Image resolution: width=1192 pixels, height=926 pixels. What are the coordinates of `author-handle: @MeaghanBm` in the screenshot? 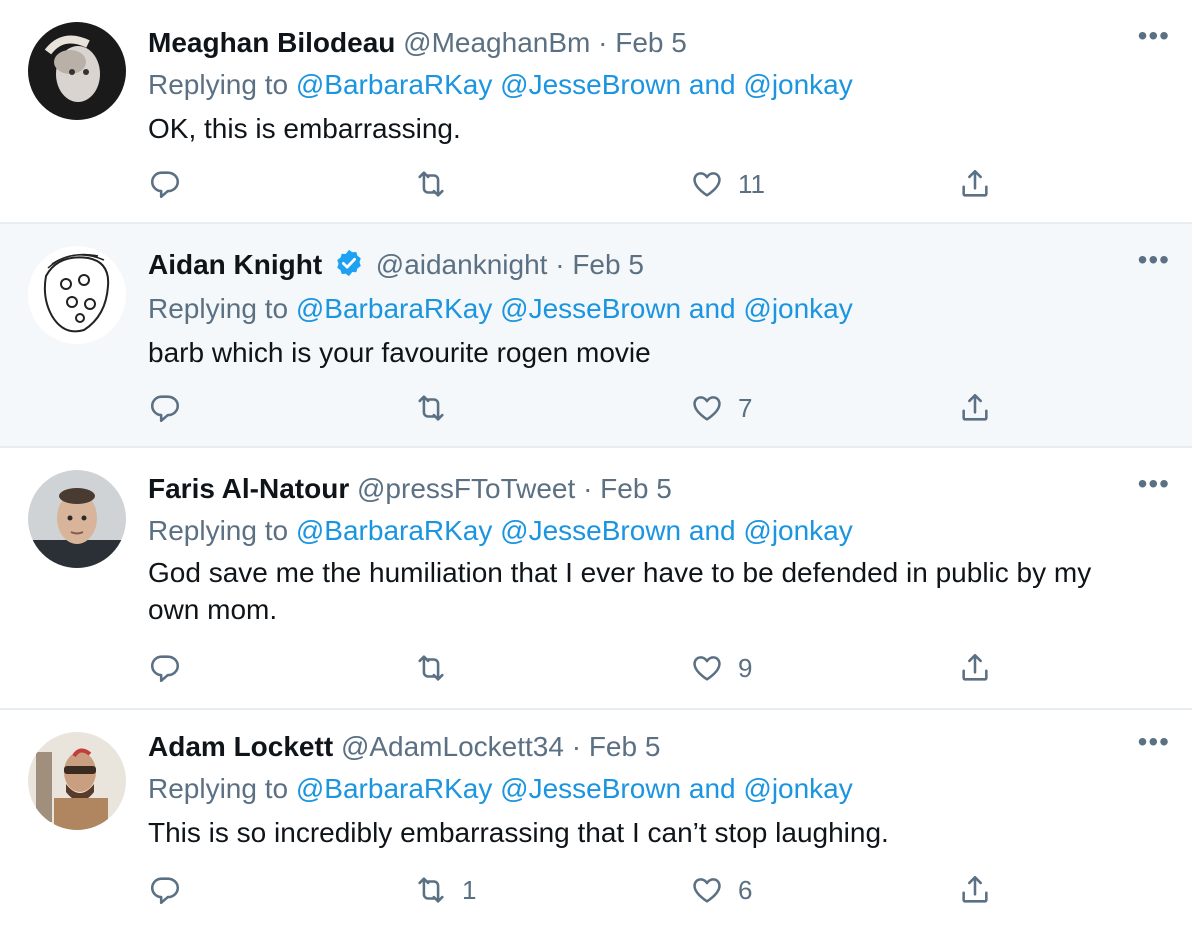 It's located at (496, 42).